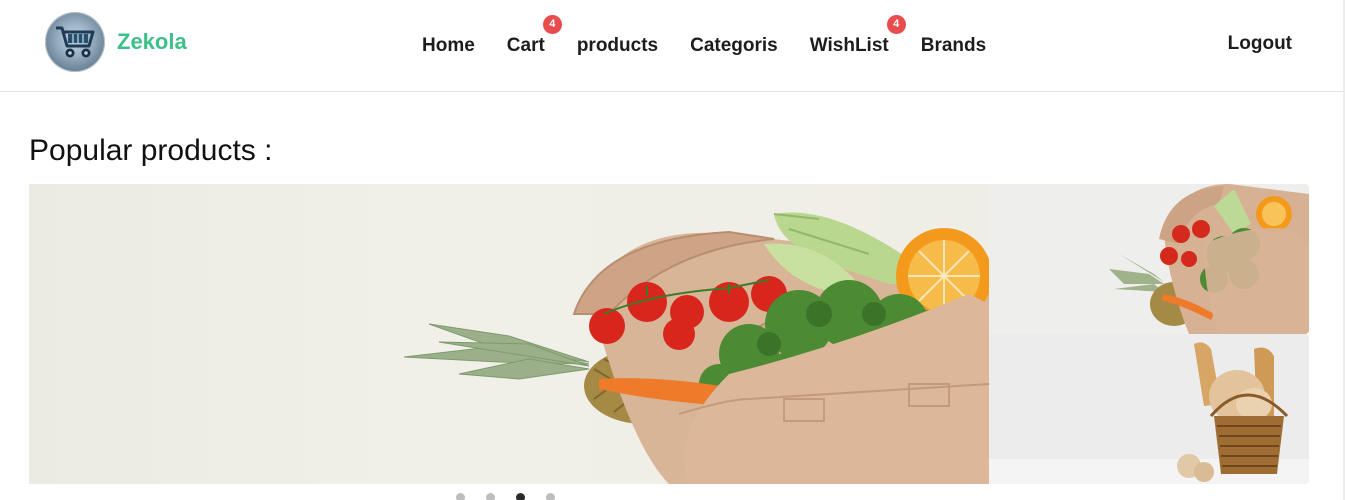 The height and width of the screenshot is (500, 1345). I want to click on slider-dot-active, so click(520, 496).